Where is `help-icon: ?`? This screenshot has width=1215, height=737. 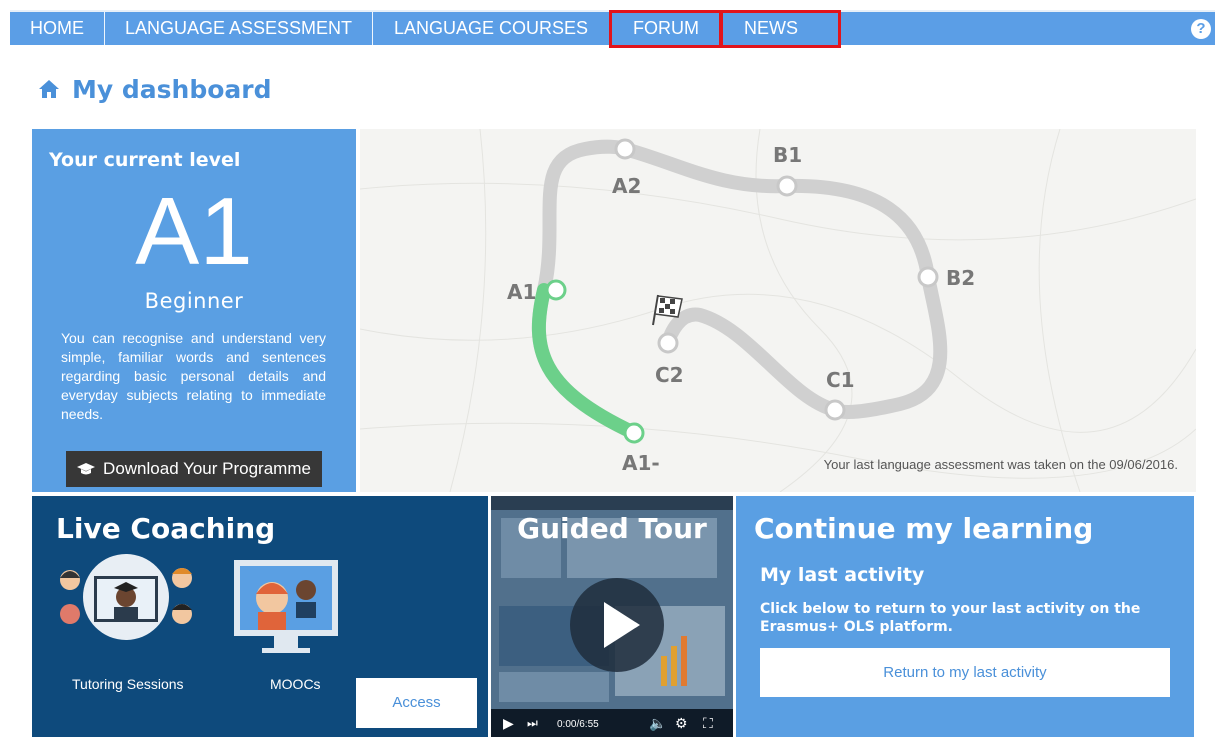
help-icon: ? is located at coordinates (1201, 29).